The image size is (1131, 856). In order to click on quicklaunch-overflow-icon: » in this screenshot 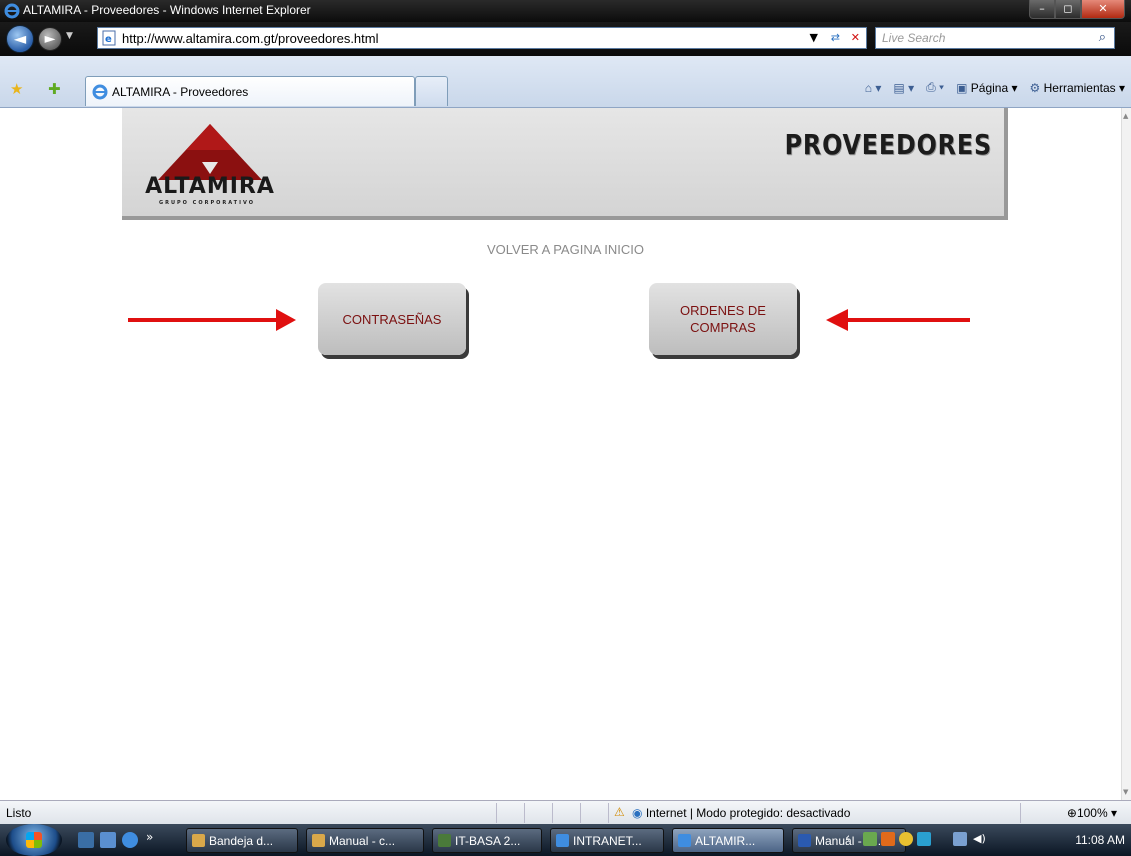, I will do `click(149, 837)`.